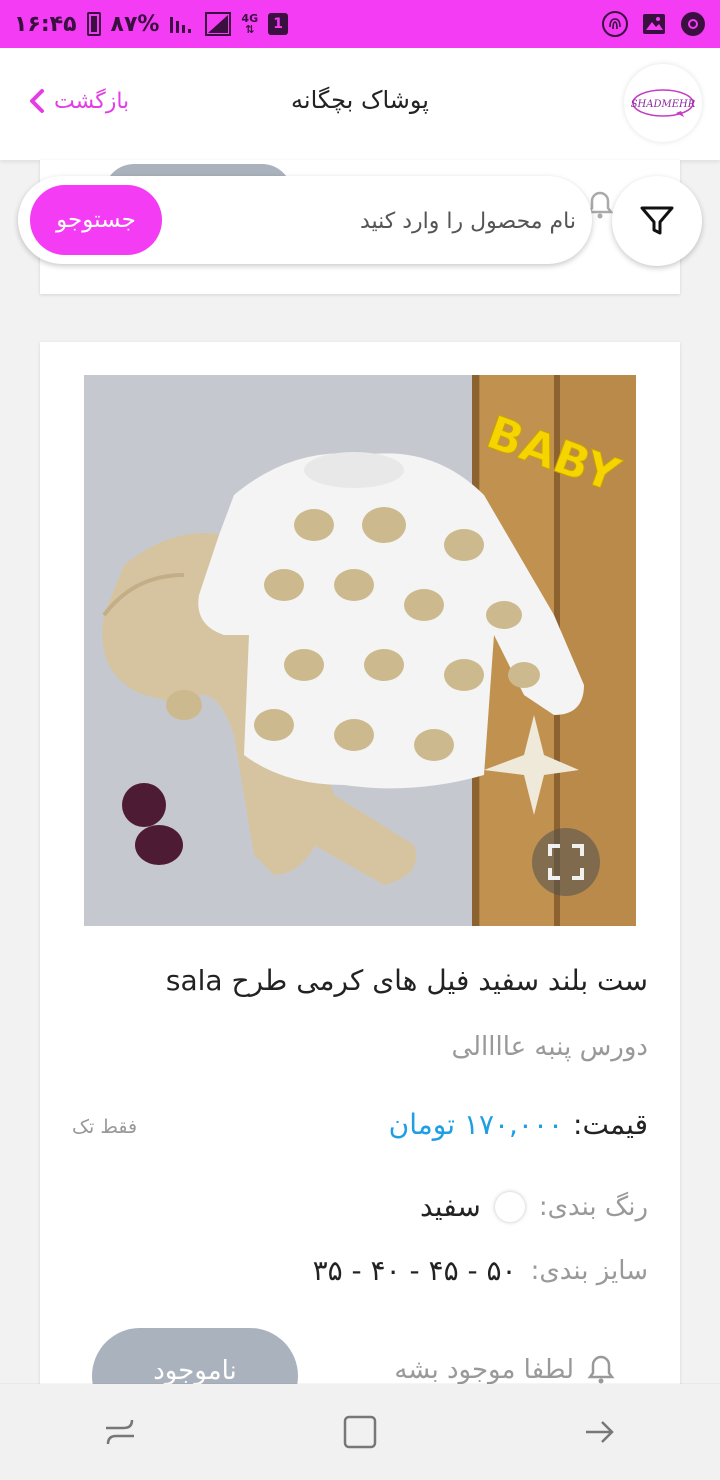 The image size is (720, 1480). I want to click on color-label: رنگ بندی:, so click(593, 1206).